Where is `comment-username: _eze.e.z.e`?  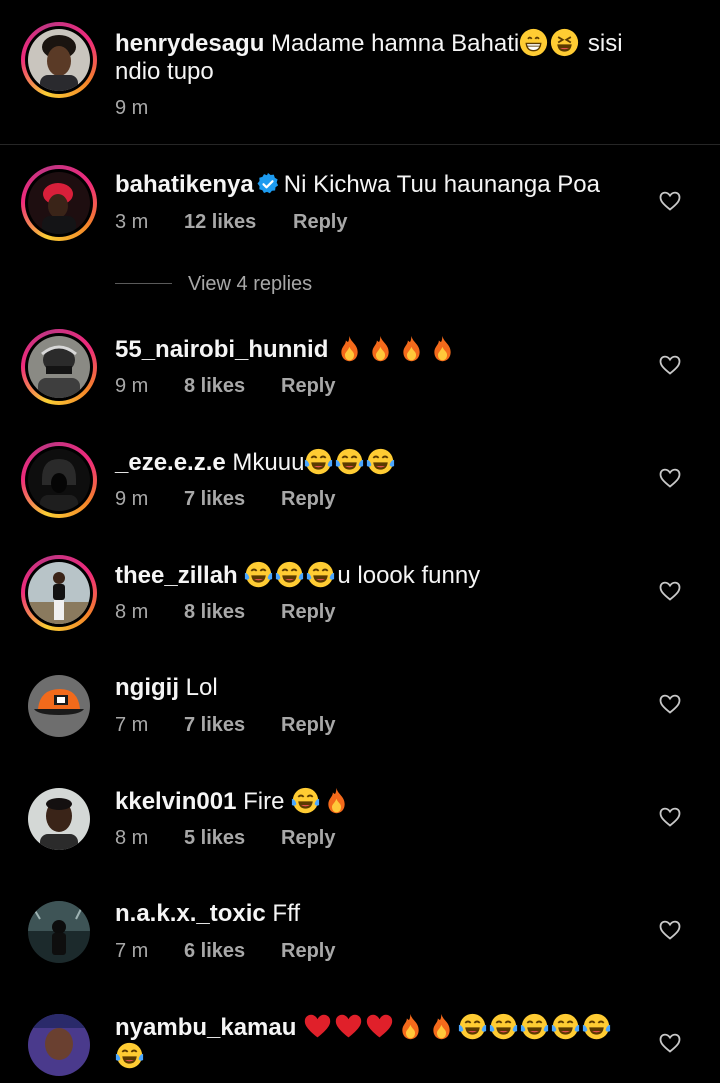 comment-username: _eze.e.z.e is located at coordinates (170, 462).